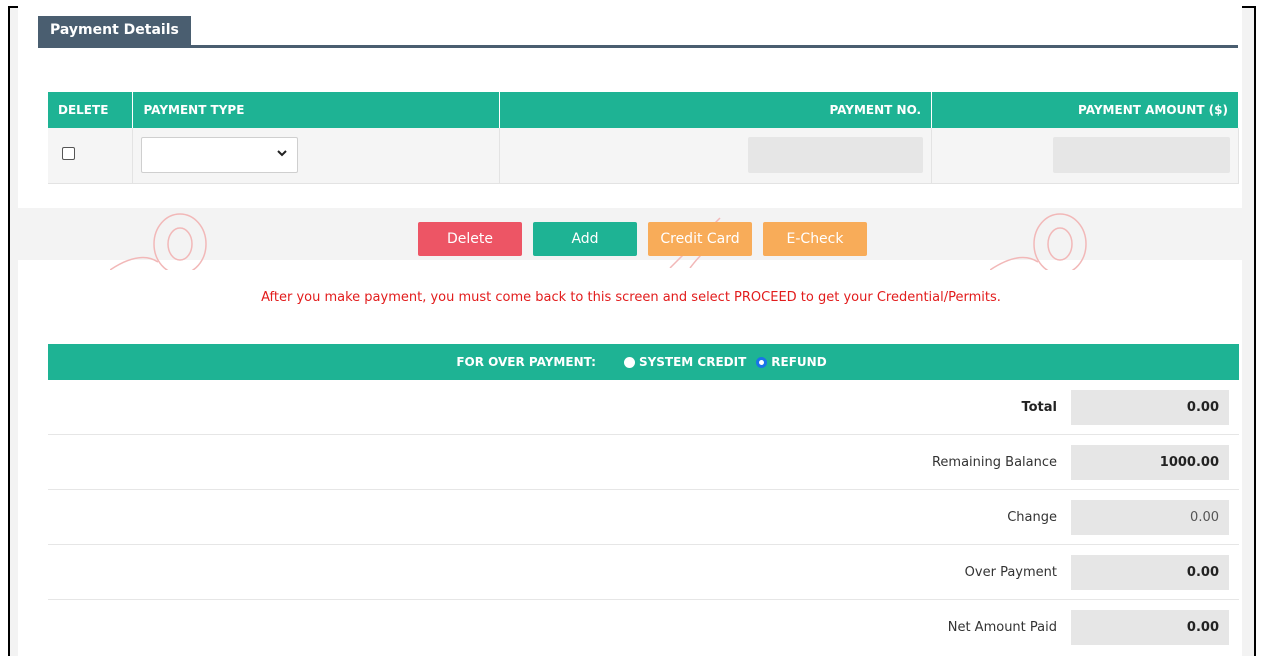 This screenshot has width=1262, height=656. I want to click on change-value: 0.00, so click(1150, 517).